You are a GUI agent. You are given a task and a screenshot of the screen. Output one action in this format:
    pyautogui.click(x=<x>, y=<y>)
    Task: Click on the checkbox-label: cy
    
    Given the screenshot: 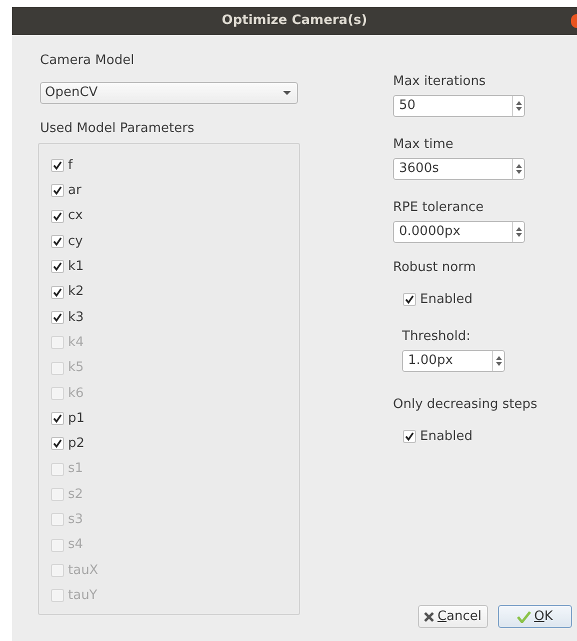 What is the action you would take?
    pyautogui.click(x=75, y=241)
    